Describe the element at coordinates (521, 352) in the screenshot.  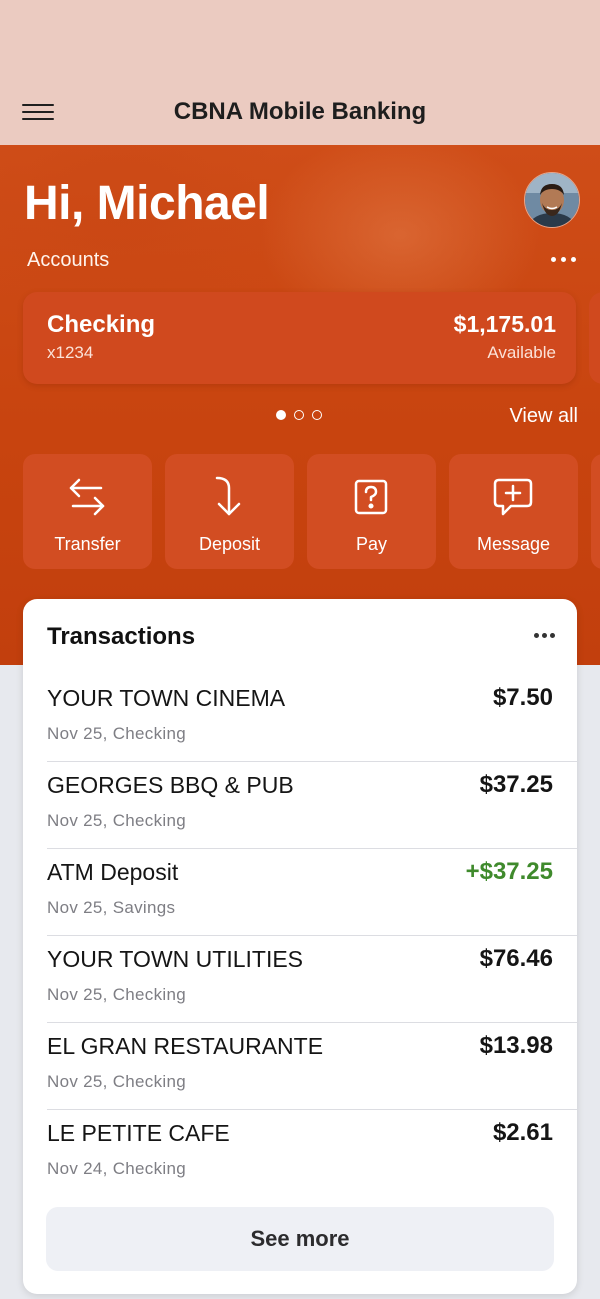
I see `account-balance-label: Available` at that location.